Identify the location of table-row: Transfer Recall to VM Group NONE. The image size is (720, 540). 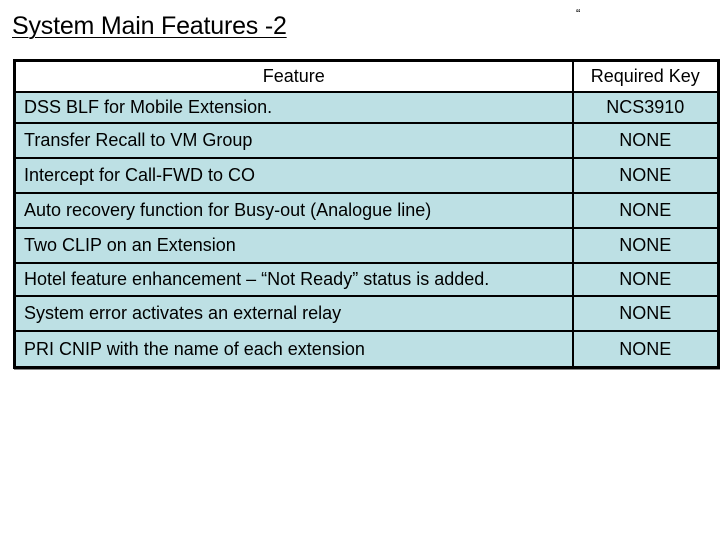
(366, 140).